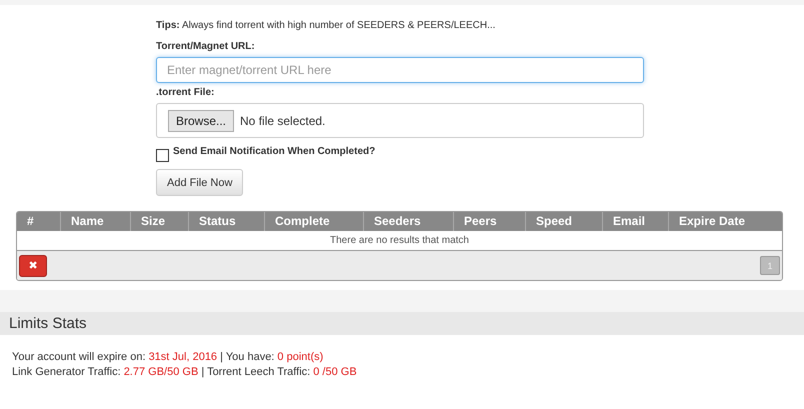  I want to click on stats-text: Your account will expire on: 31st Jul, 2016 | You have: 0 point(s), so click(168, 357).